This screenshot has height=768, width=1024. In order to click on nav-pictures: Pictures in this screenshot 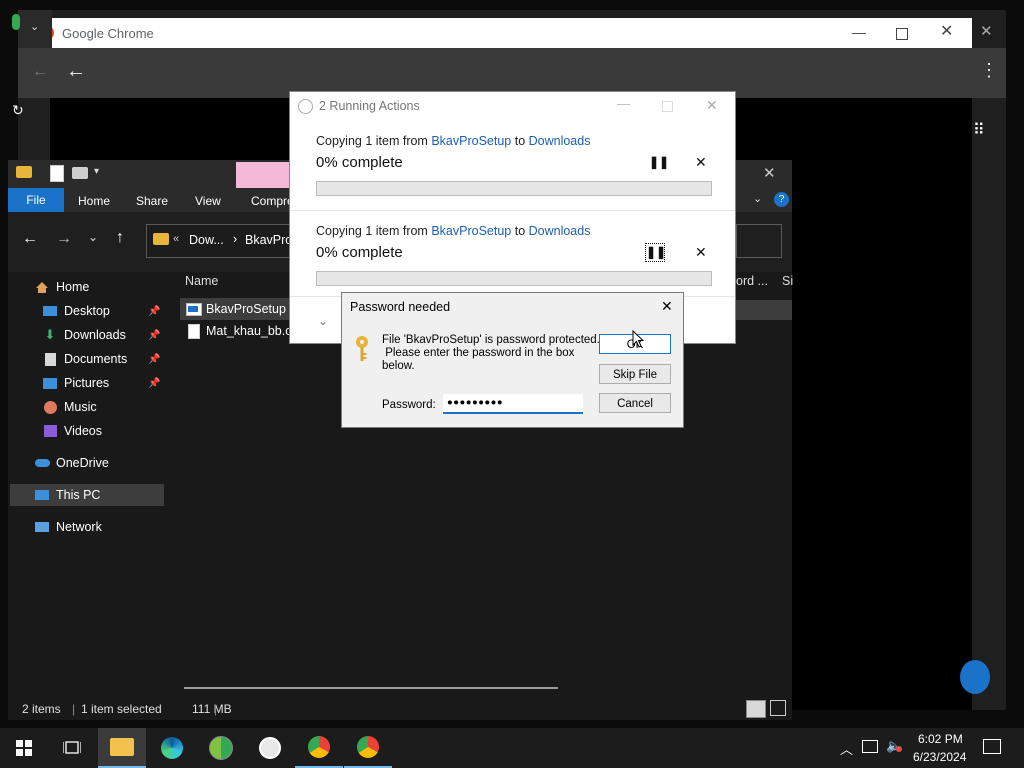, I will do `click(75, 383)`.